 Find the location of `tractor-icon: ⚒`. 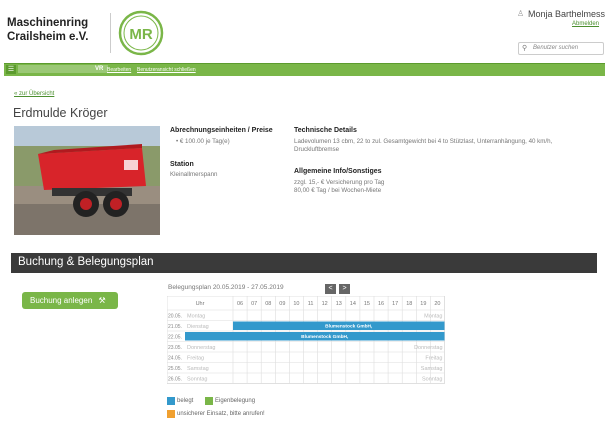

tractor-icon: ⚒ is located at coordinates (102, 300).